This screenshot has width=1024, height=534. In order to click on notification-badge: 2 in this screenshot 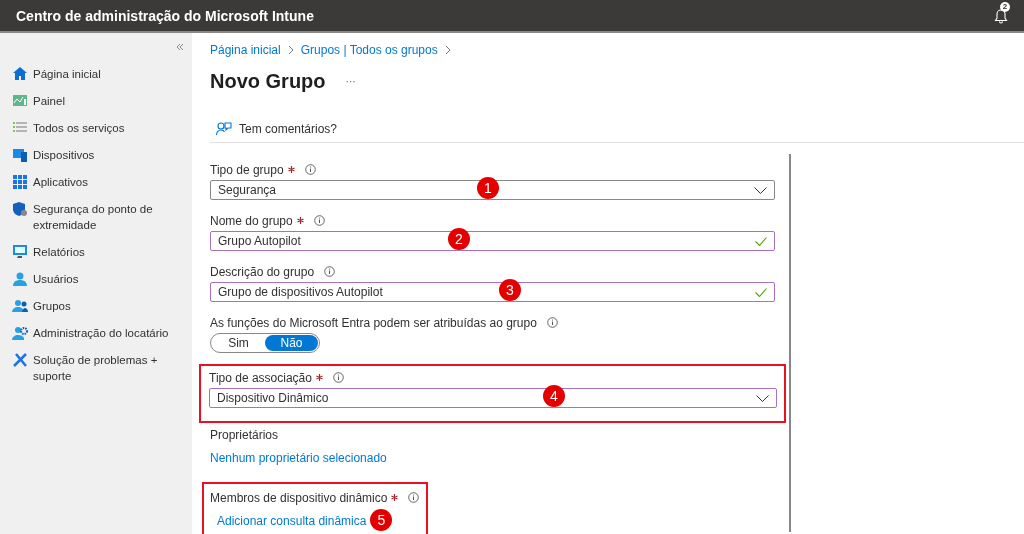, I will do `click(1005, 6)`.